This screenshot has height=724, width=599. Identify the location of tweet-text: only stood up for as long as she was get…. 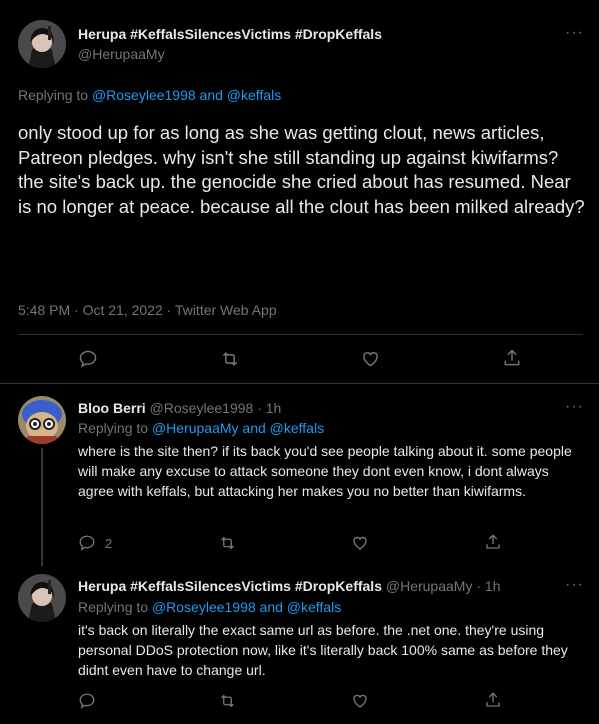
(301, 169).